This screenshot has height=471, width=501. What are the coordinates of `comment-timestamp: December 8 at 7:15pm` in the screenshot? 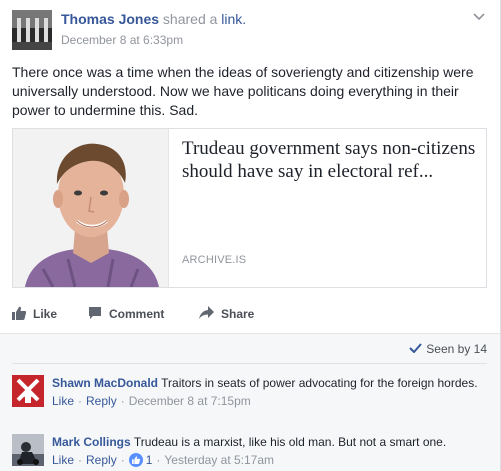 It's located at (190, 401).